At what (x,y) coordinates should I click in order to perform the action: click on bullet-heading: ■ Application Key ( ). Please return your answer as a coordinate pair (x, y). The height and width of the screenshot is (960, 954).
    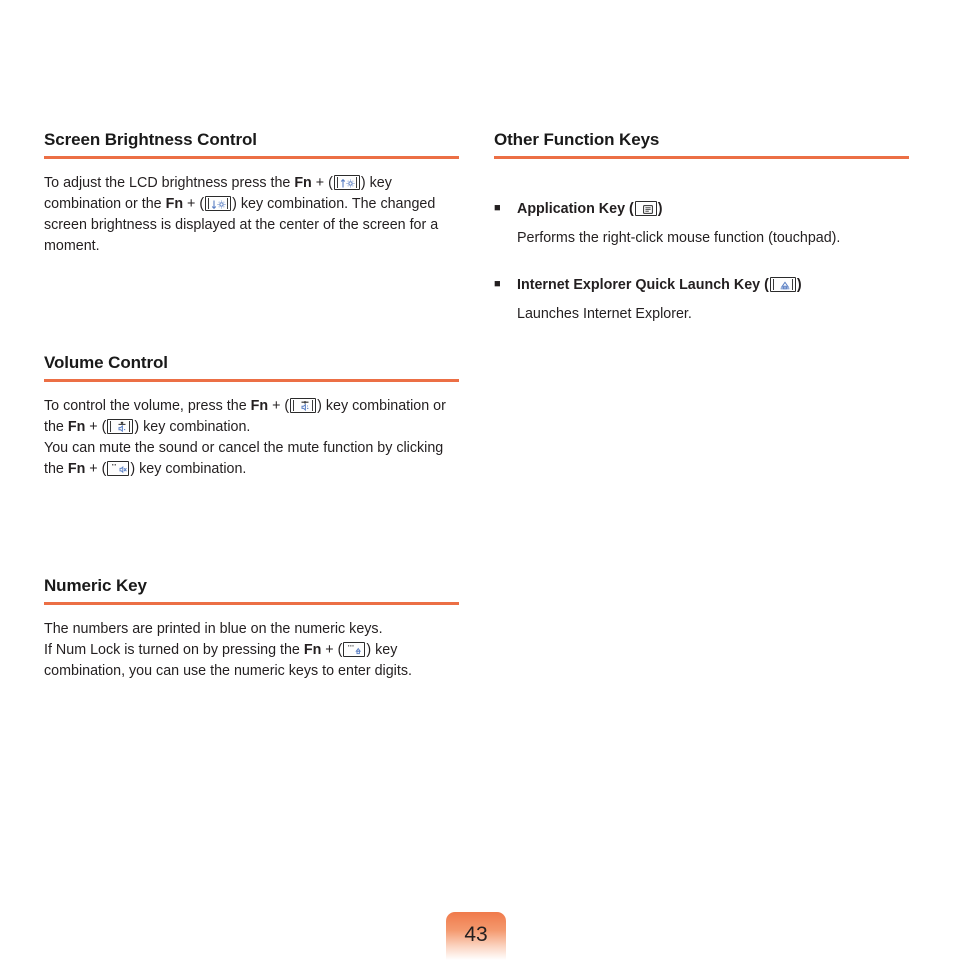
    Looking at the image, I should click on (701, 209).